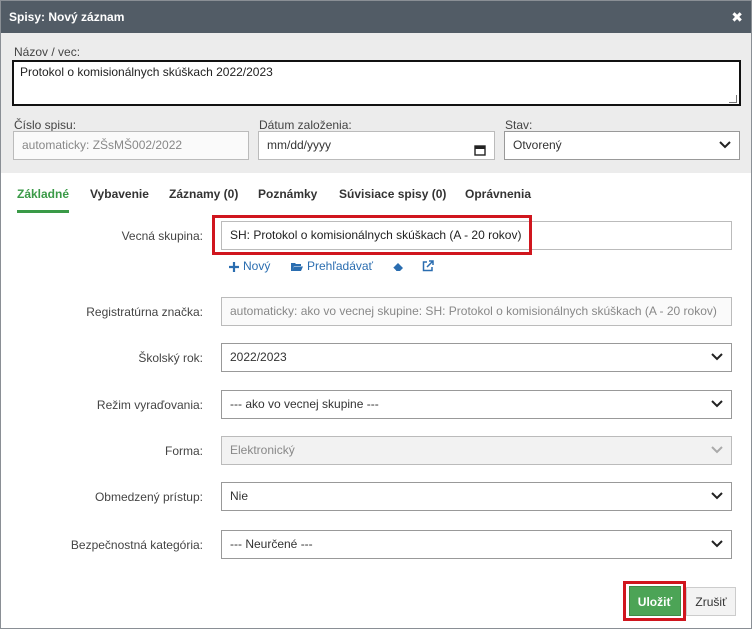 Image resolution: width=752 pixels, height=629 pixels. I want to click on close-icon: ✖, so click(737, 17).